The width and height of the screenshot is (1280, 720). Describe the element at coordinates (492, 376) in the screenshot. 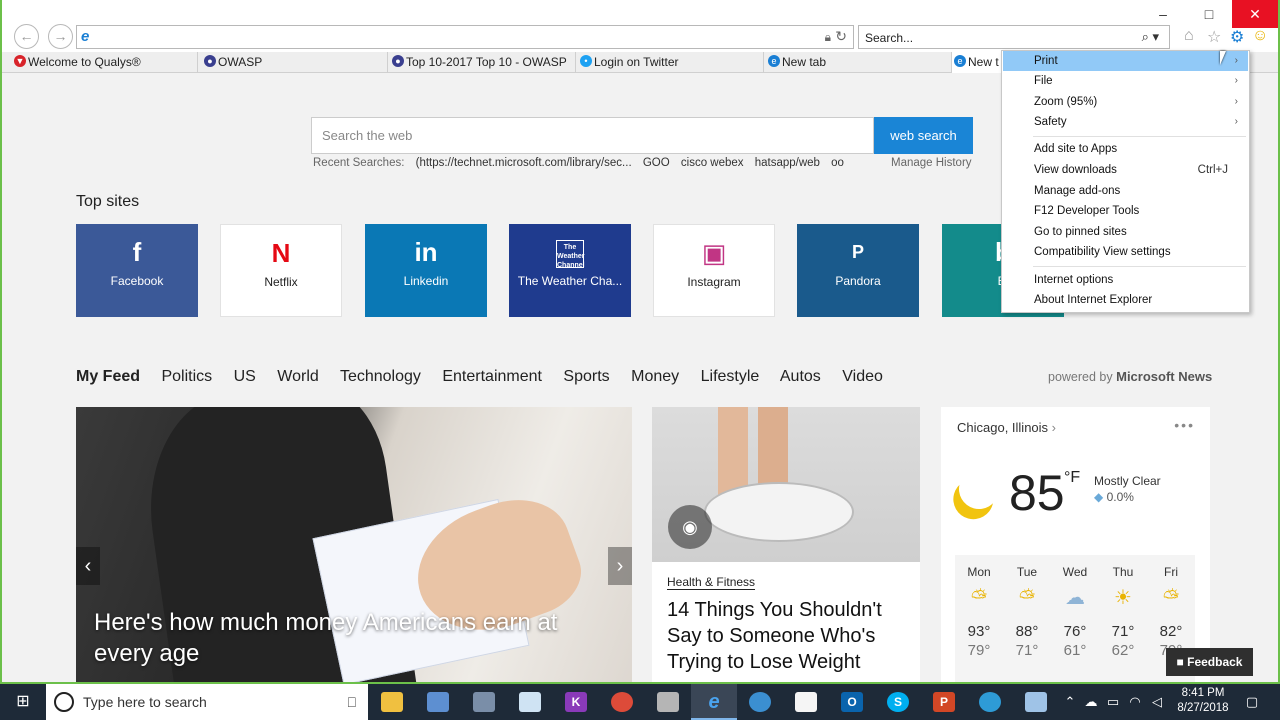

I see `feed-tab-entertainment: Entertainment` at that location.